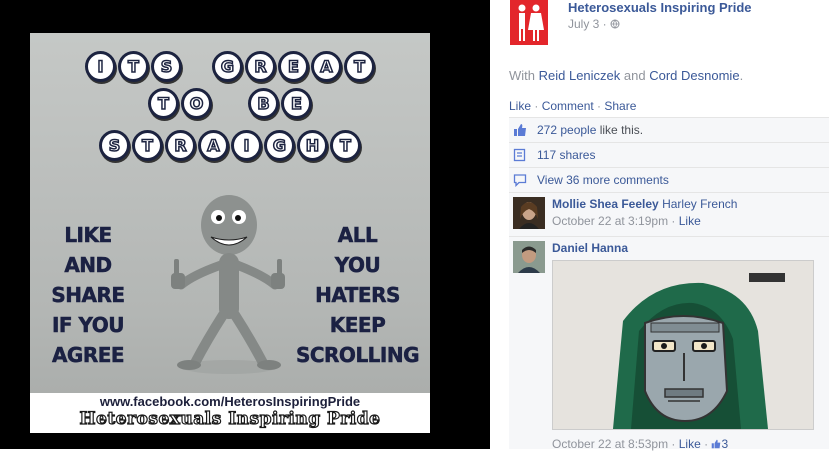 The image size is (839, 451). What do you see at coordinates (615, 24) in the screenshot?
I see `globe-icon` at bounding box center [615, 24].